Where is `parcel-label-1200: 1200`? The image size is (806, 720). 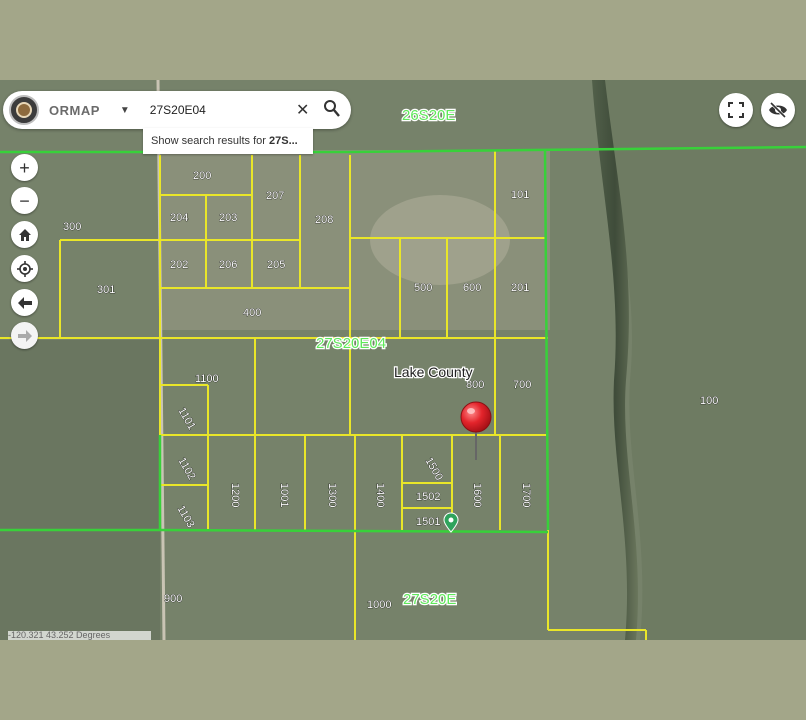 parcel-label-1200: 1200 is located at coordinates (235, 495).